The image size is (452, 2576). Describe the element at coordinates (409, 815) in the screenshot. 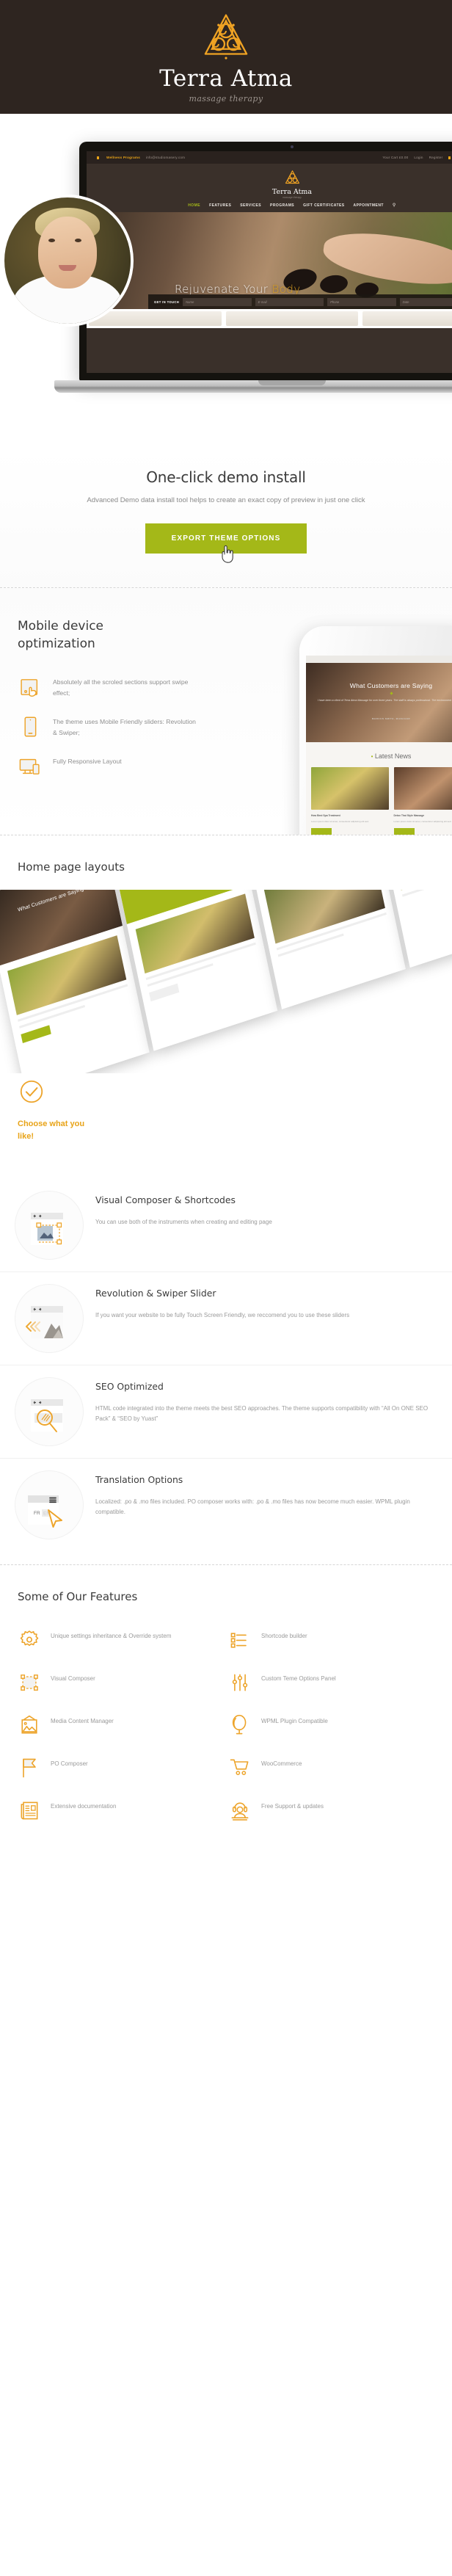

I see `card-title: Detox Thai Style Massage` at that location.